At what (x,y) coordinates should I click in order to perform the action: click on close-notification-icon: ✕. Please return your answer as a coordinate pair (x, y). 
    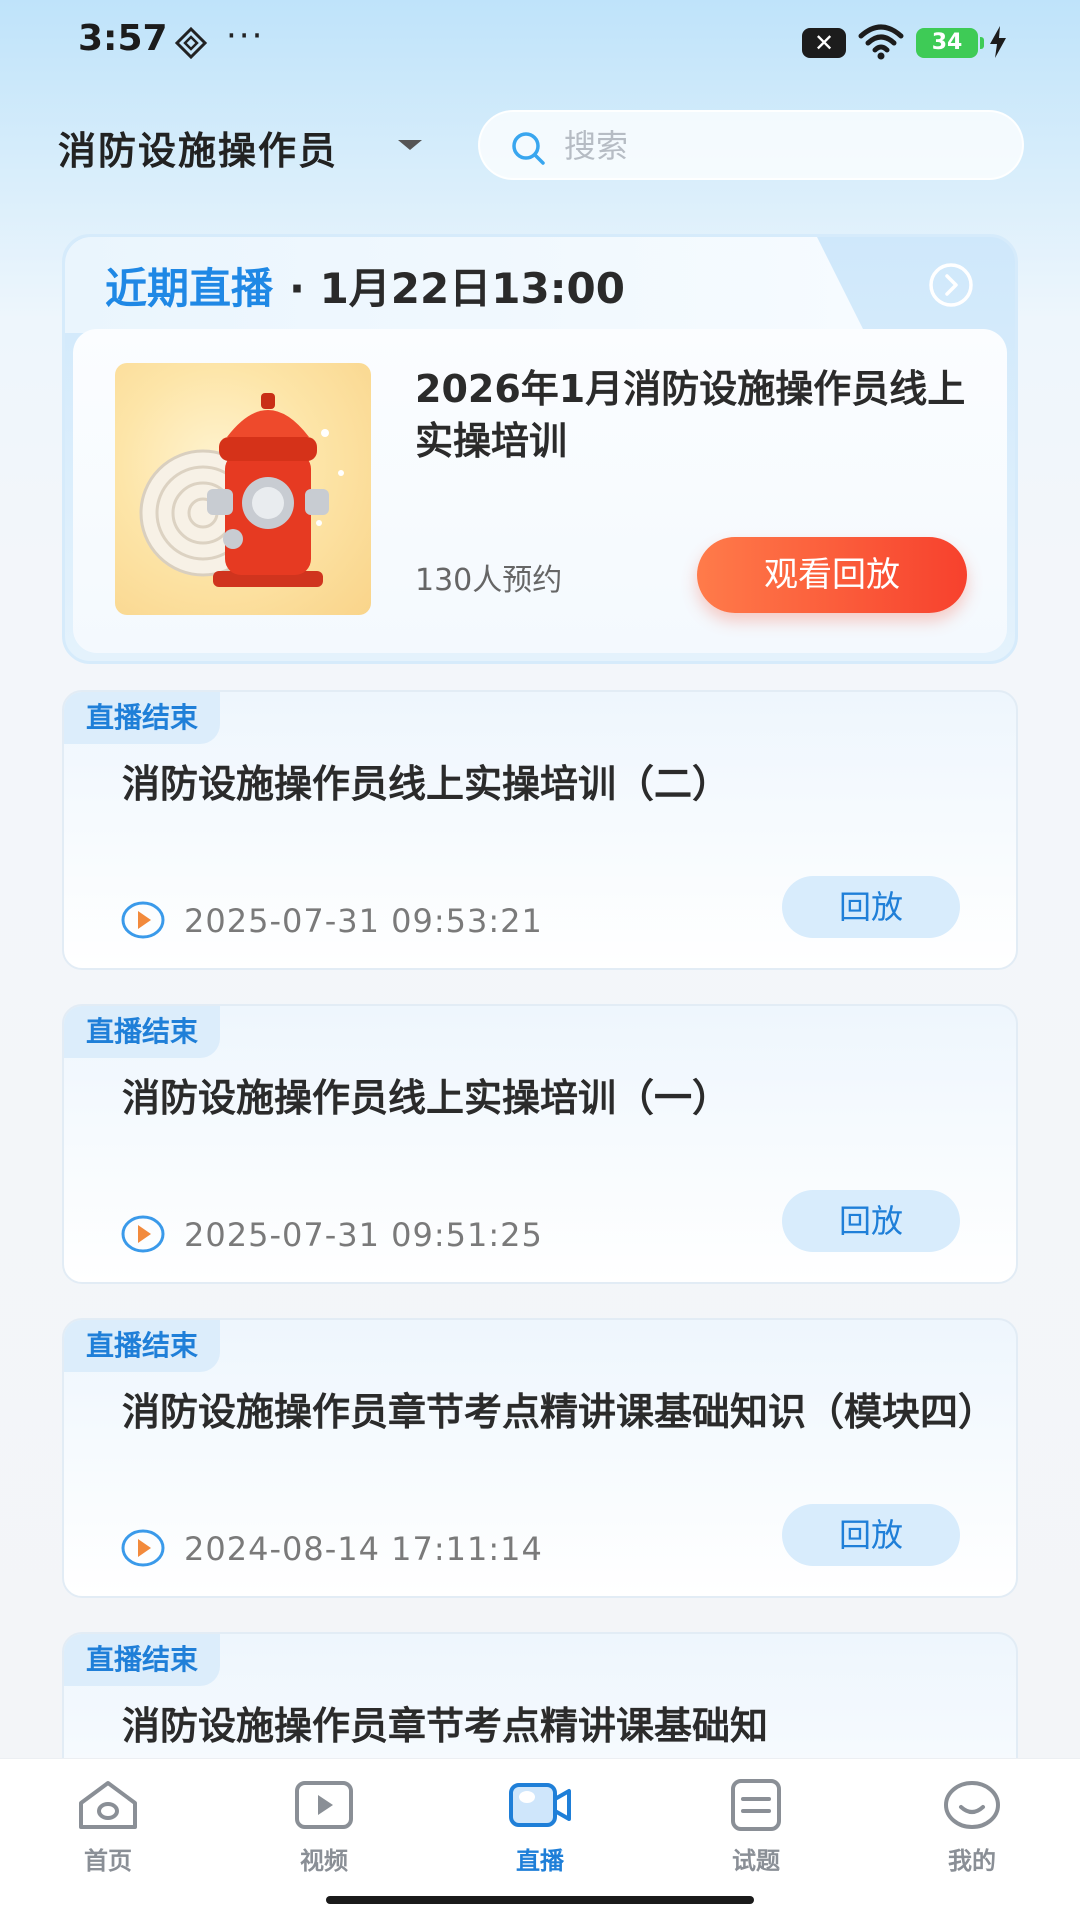
    Looking at the image, I should click on (824, 43).